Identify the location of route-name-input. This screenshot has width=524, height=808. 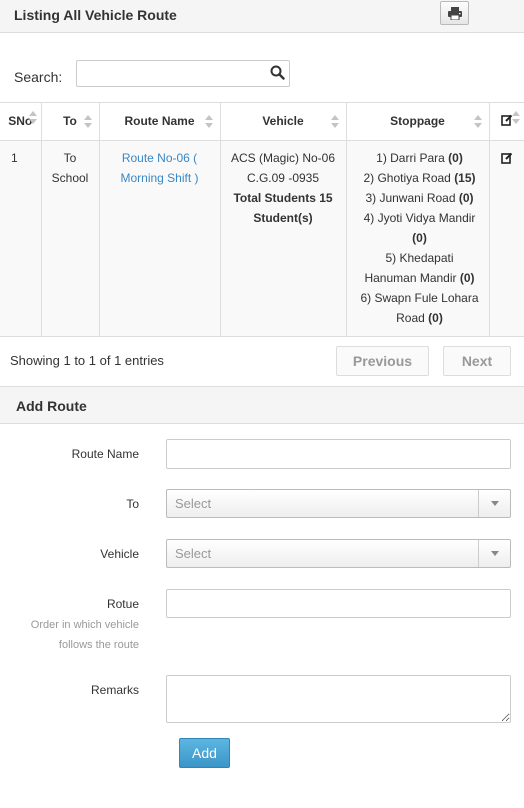
(338, 454).